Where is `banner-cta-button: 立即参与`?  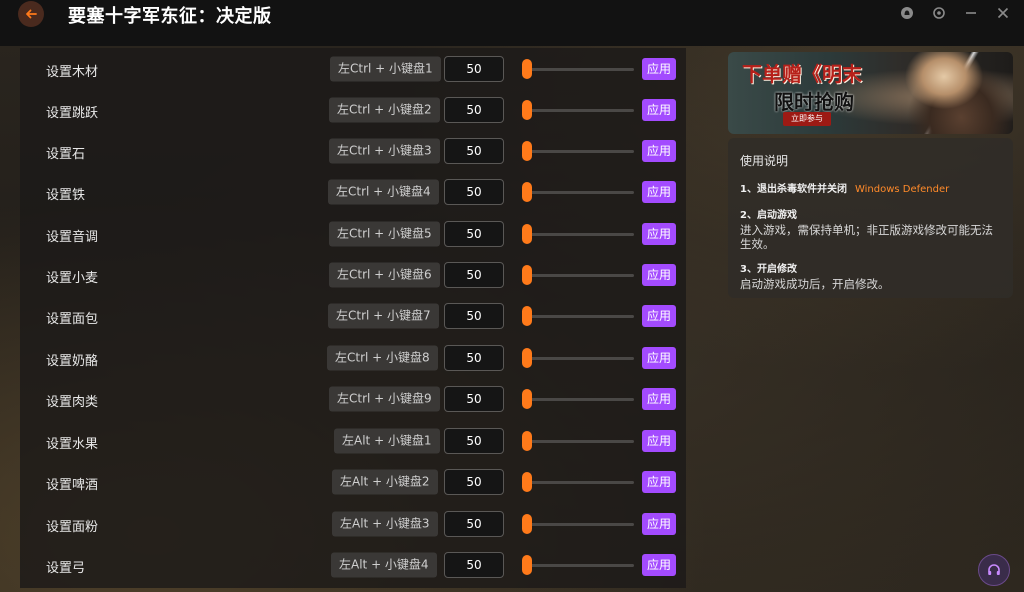 banner-cta-button: 立即参与 is located at coordinates (807, 119).